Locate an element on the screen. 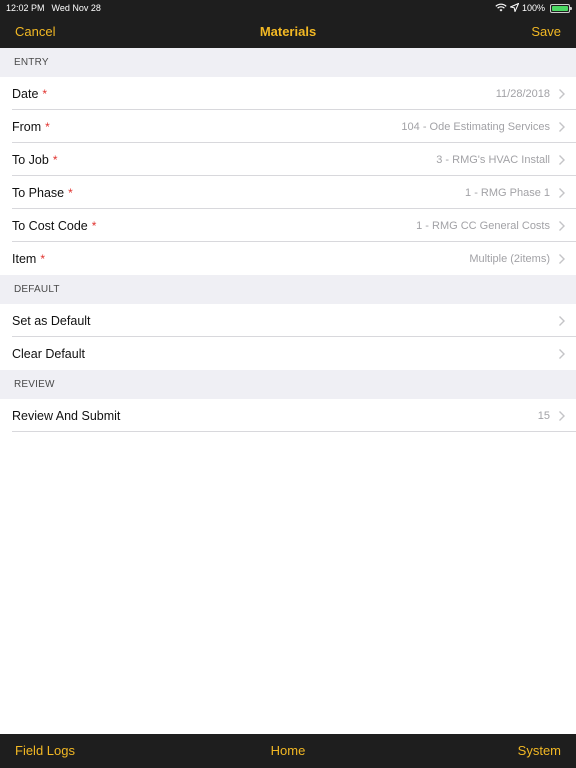 Image resolution: width=576 pixels, height=768 pixels. row-to-job: To Job * 3 - RMG's HVAC Install is located at coordinates (288, 159).